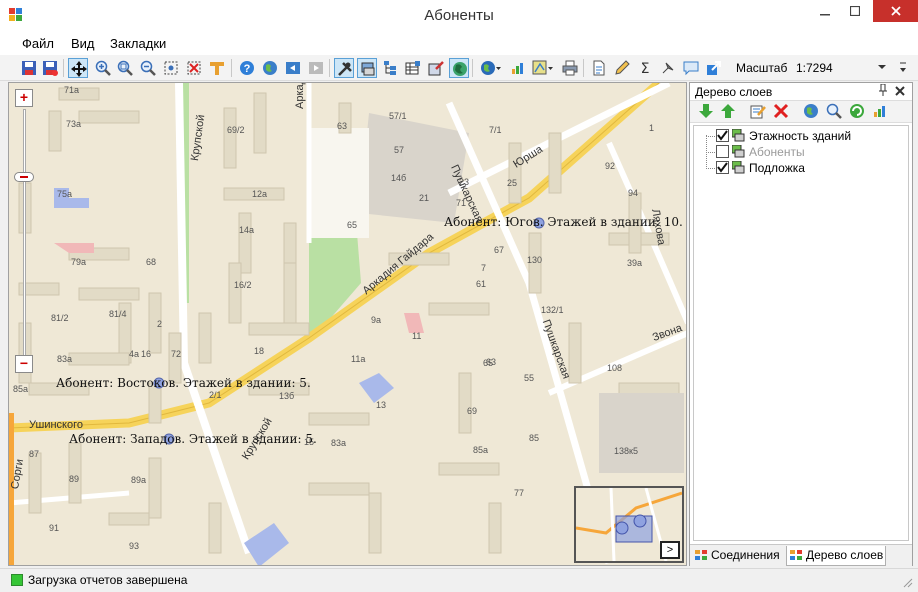 This screenshot has width=918, height=592. I want to click on earth-button, so click(459, 68).